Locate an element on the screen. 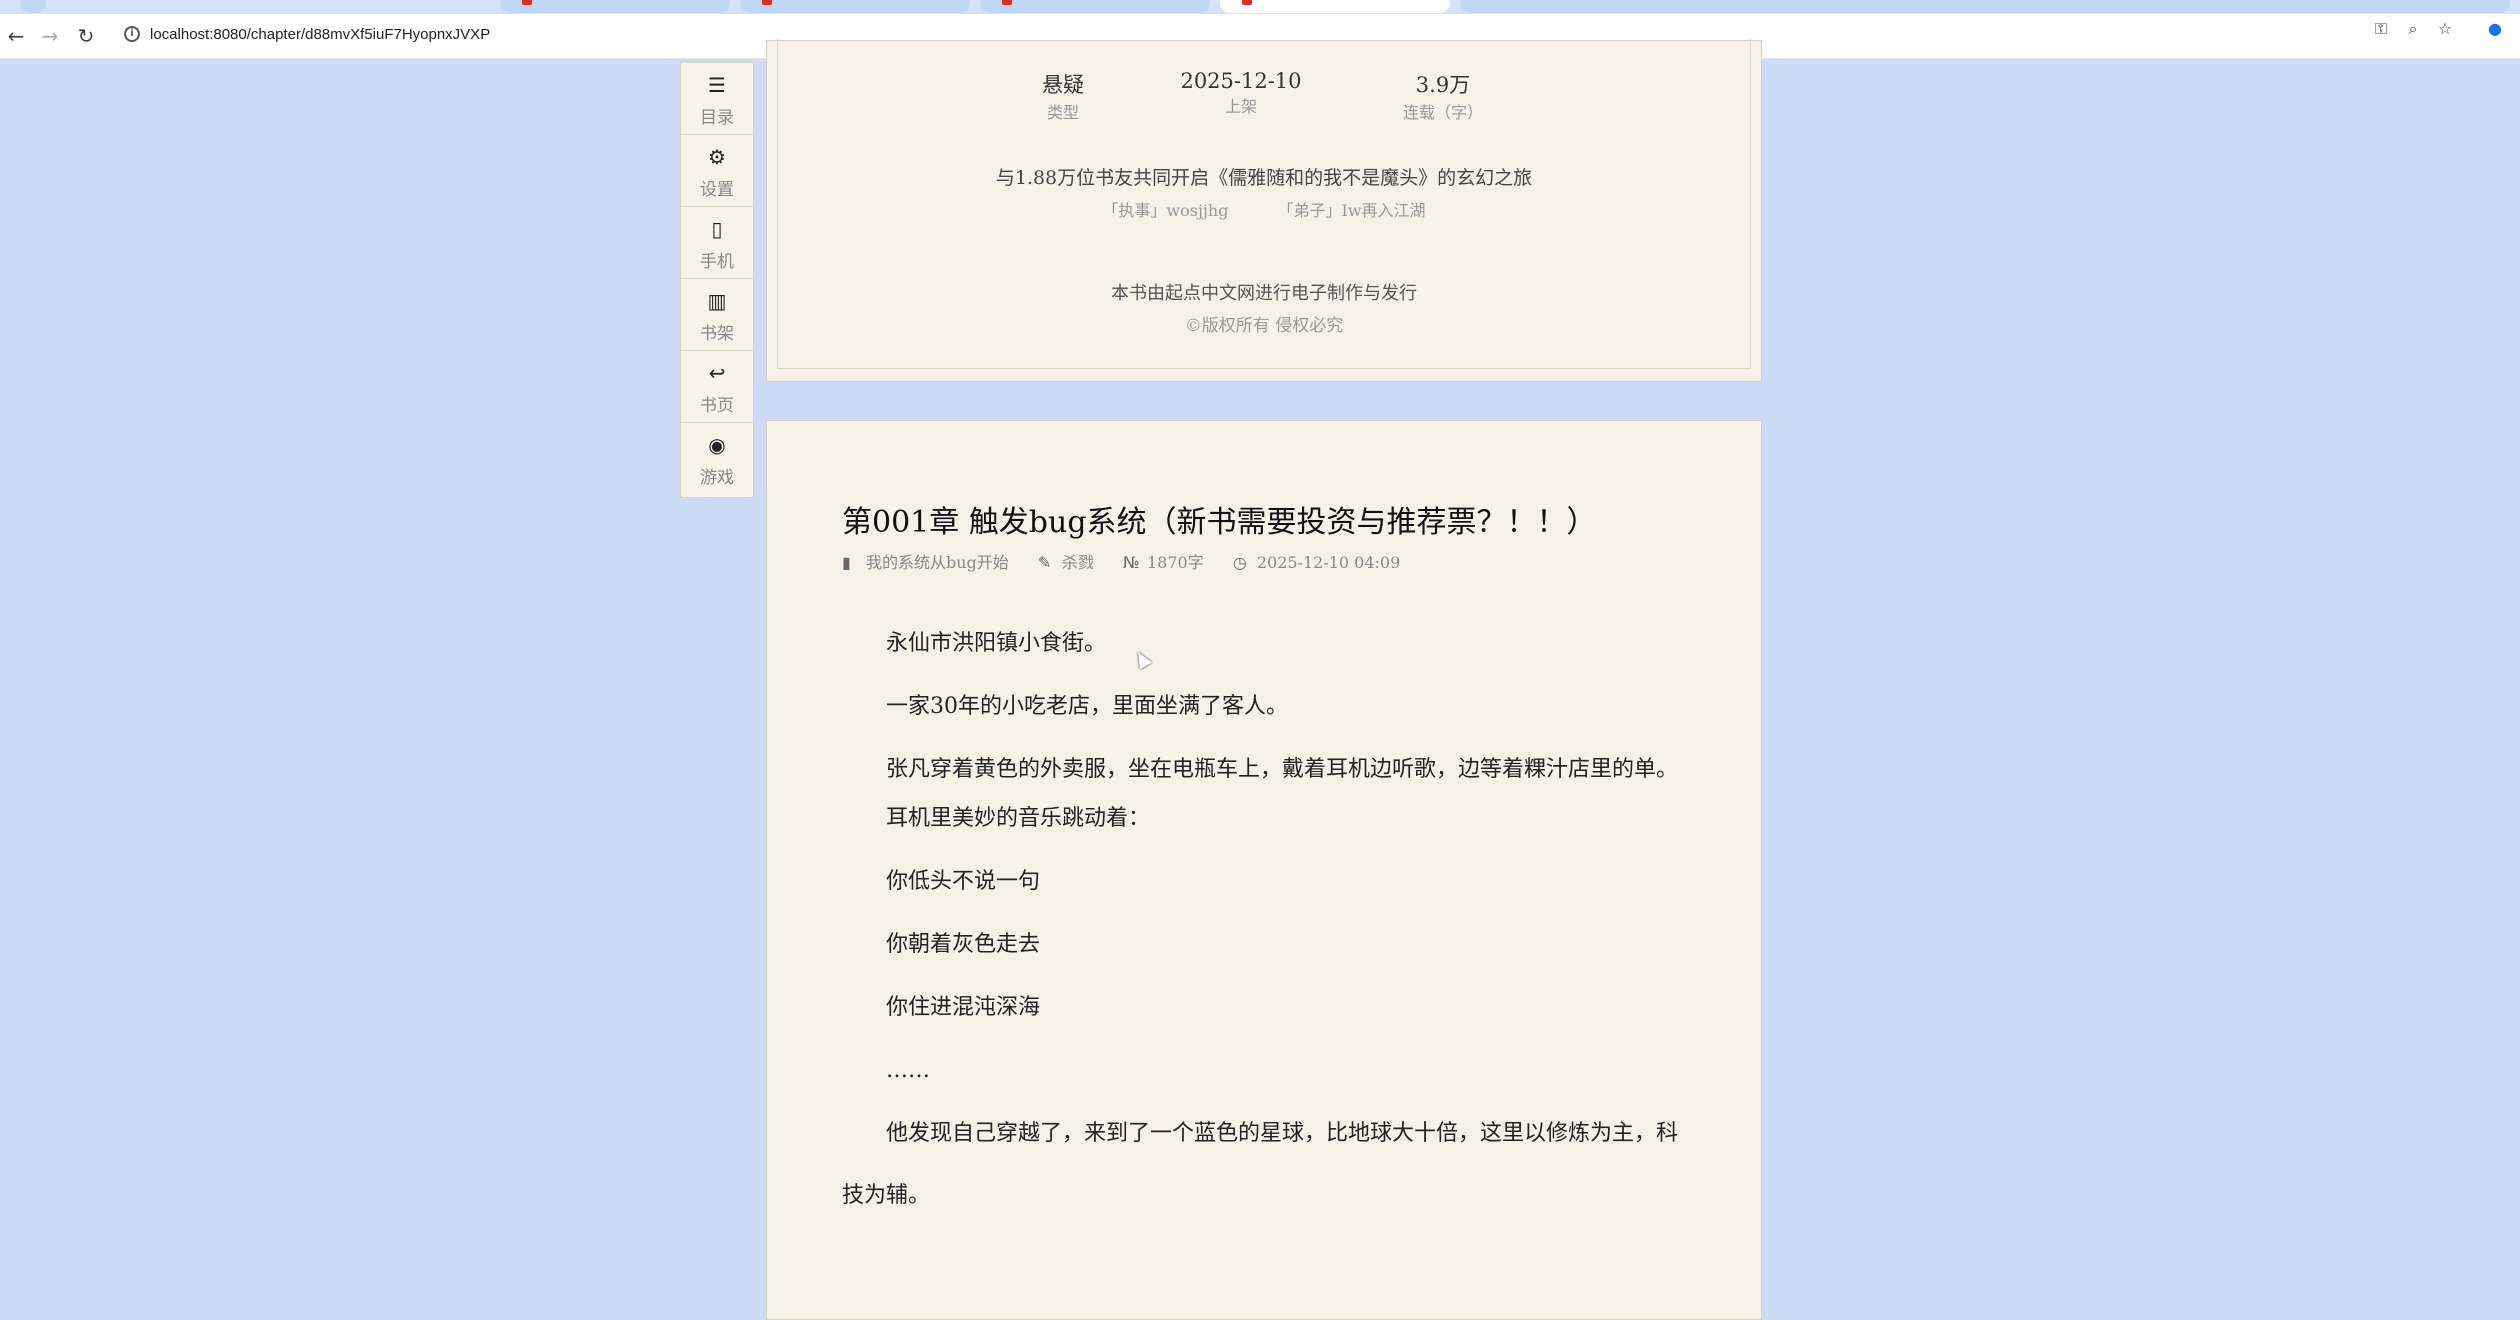  password-key-icon: ⚿ is located at coordinates (2381, 29).